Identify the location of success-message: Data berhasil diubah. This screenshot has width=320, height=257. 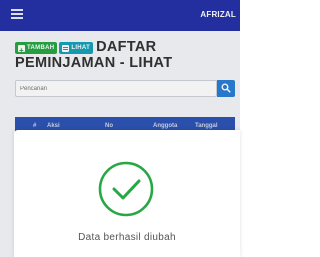
(127, 237).